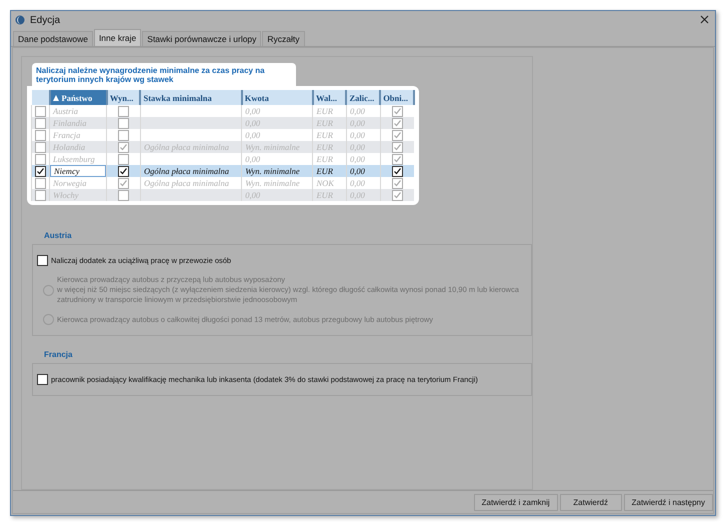  I want to click on confirm-button: Zatwierdź i zamknij, so click(516, 502).